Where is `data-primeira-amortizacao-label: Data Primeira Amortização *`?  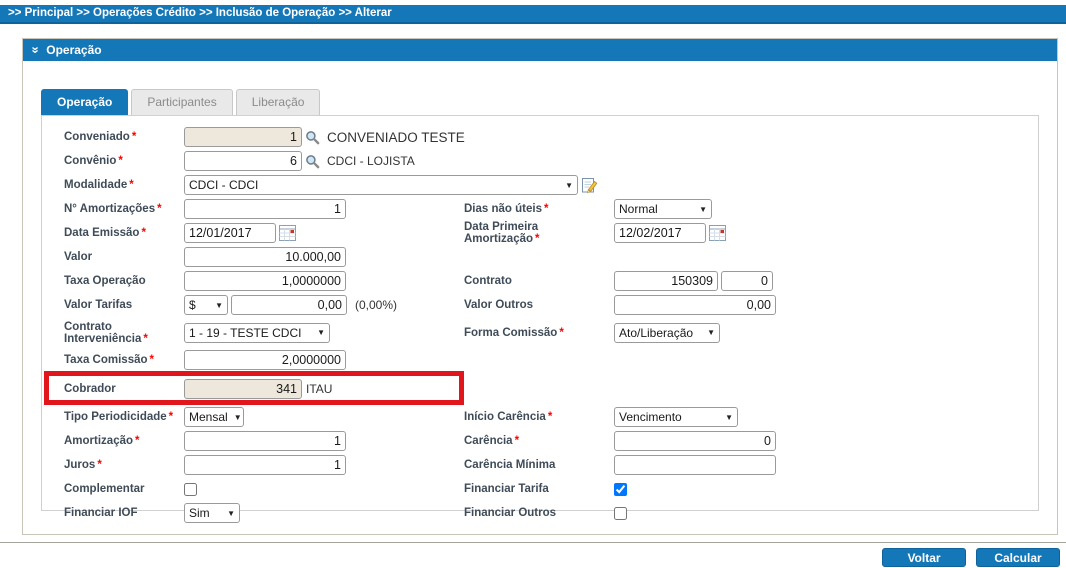
data-primeira-amortizacao-label: Data Primeira Amortização * is located at coordinates (502, 233).